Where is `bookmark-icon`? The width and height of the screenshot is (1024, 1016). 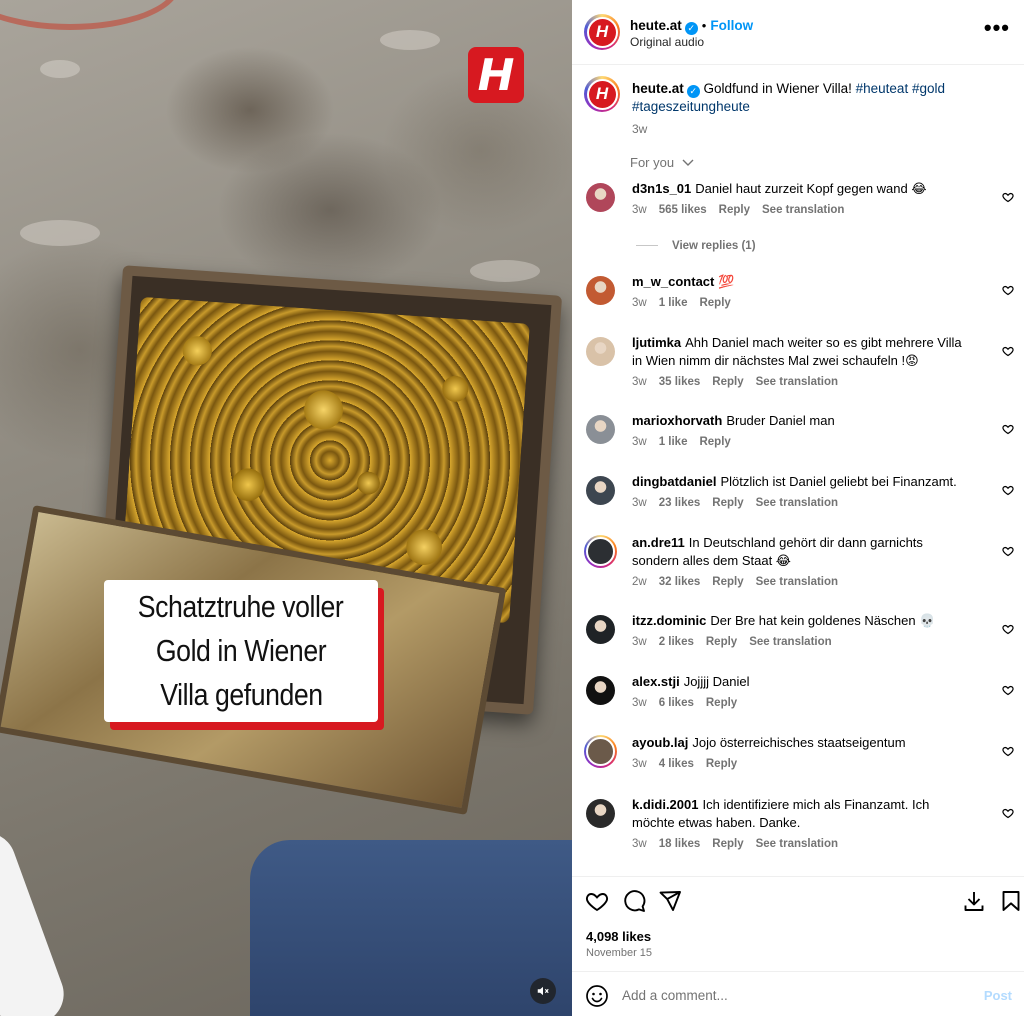
bookmark-icon is located at coordinates (1011, 901).